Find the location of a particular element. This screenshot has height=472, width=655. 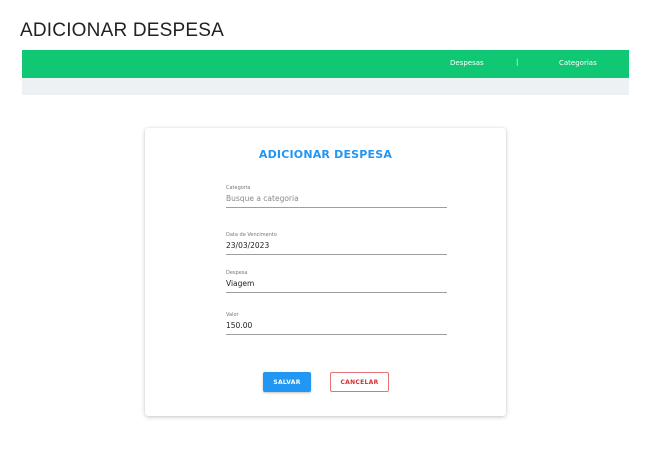

categoria-field: Categoria is located at coordinates (336, 196).